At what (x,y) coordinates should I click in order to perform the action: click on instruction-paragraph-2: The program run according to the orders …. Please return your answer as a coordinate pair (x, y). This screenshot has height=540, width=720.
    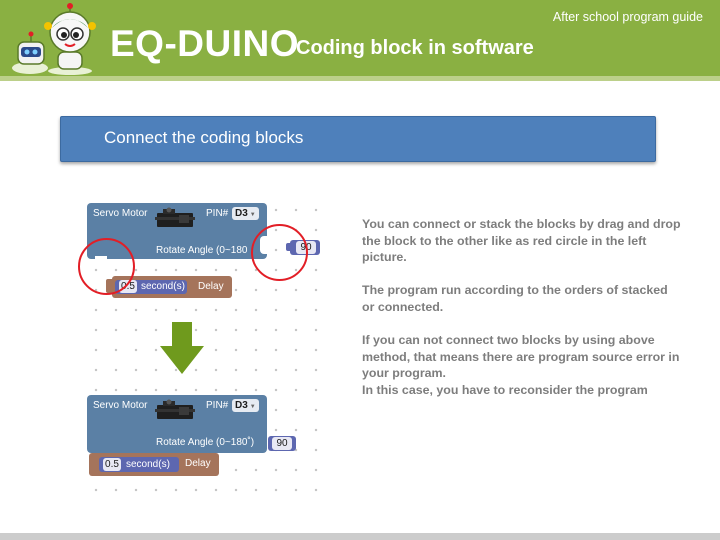
    Looking at the image, I should click on (515, 298).